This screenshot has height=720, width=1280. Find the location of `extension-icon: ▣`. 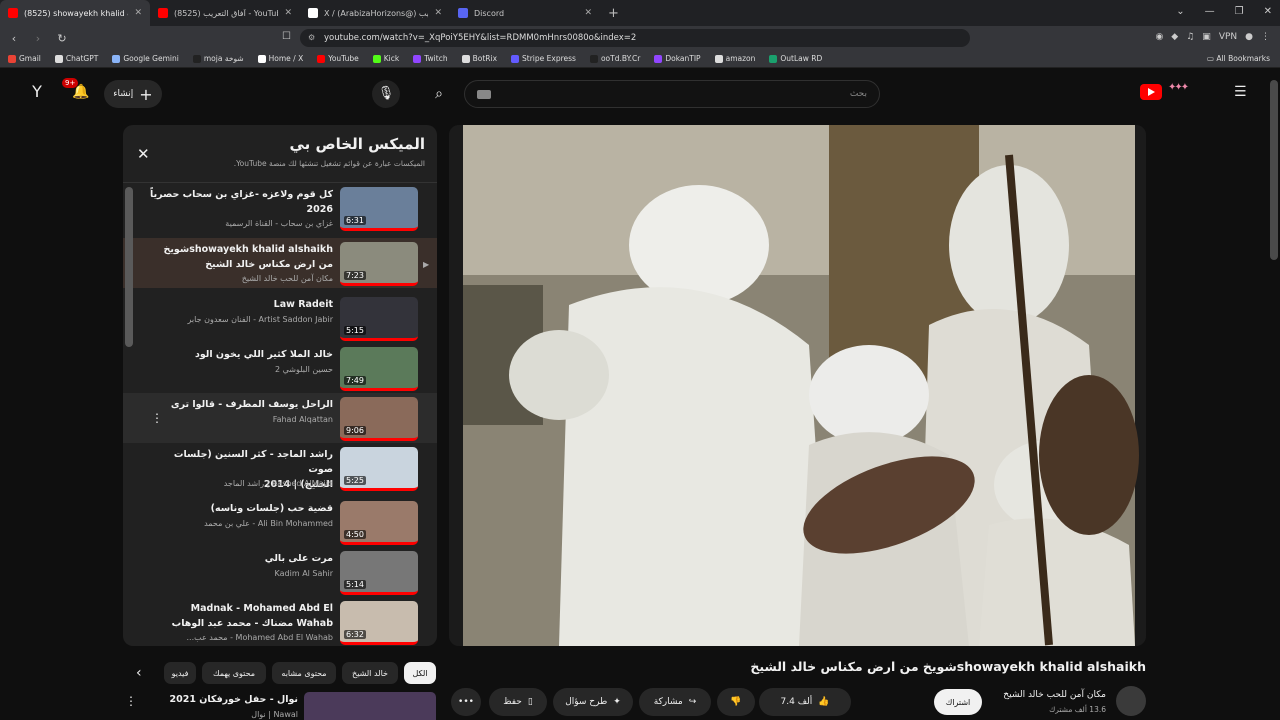

extension-icon: ▣ is located at coordinates (1206, 37).